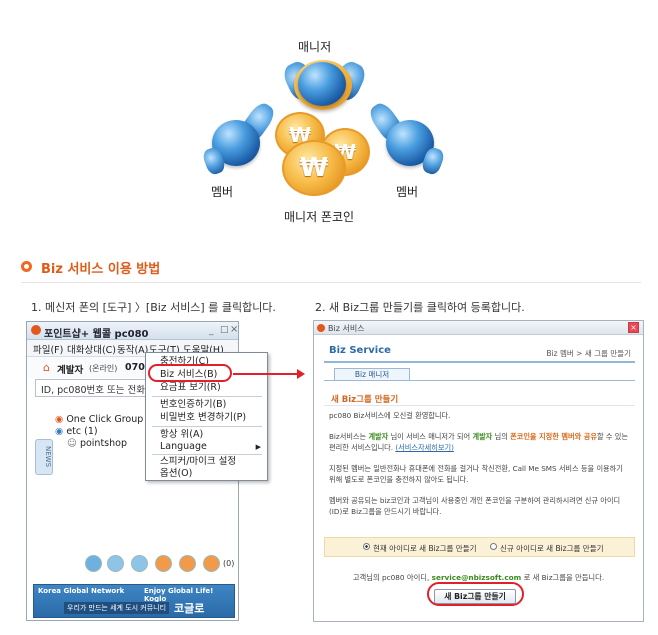 The width and height of the screenshot is (658, 635). I want to click on shop-icon, so click(187, 563).